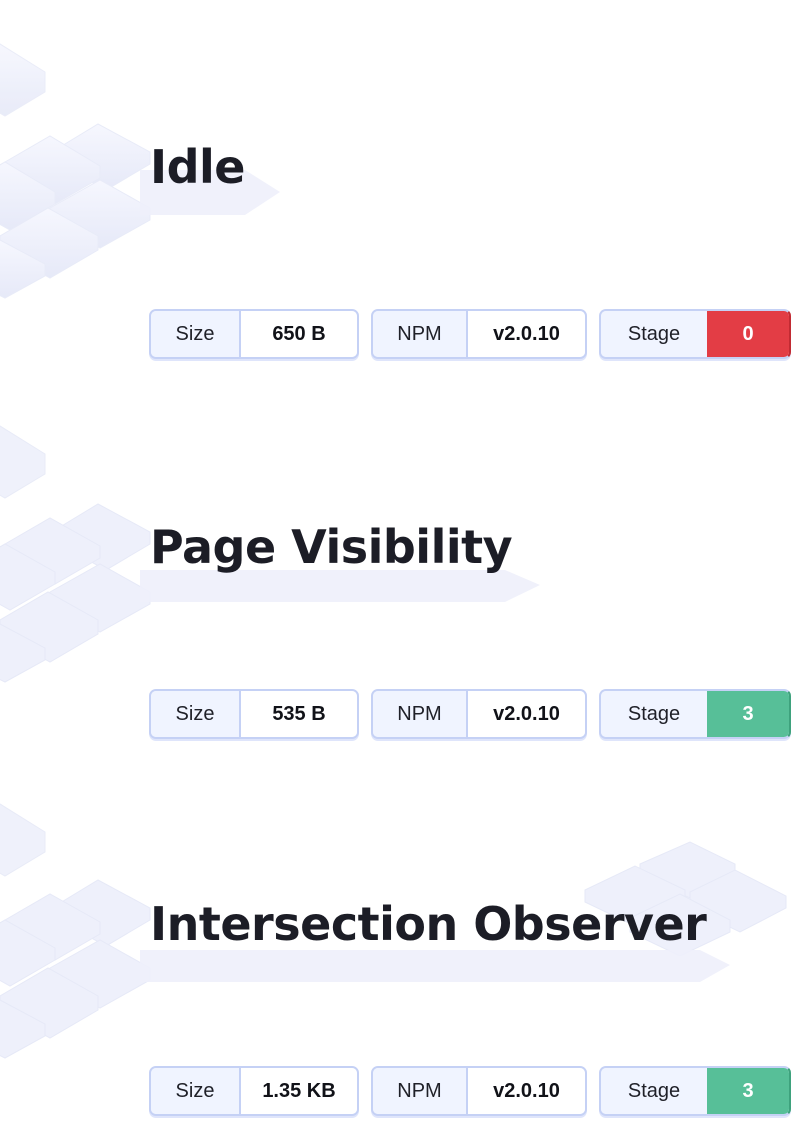 The height and width of the screenshot is (1140, 806). Describe the element at coordinates (748, 334) in the screenshot. I see `stage-value: 0` at that location.